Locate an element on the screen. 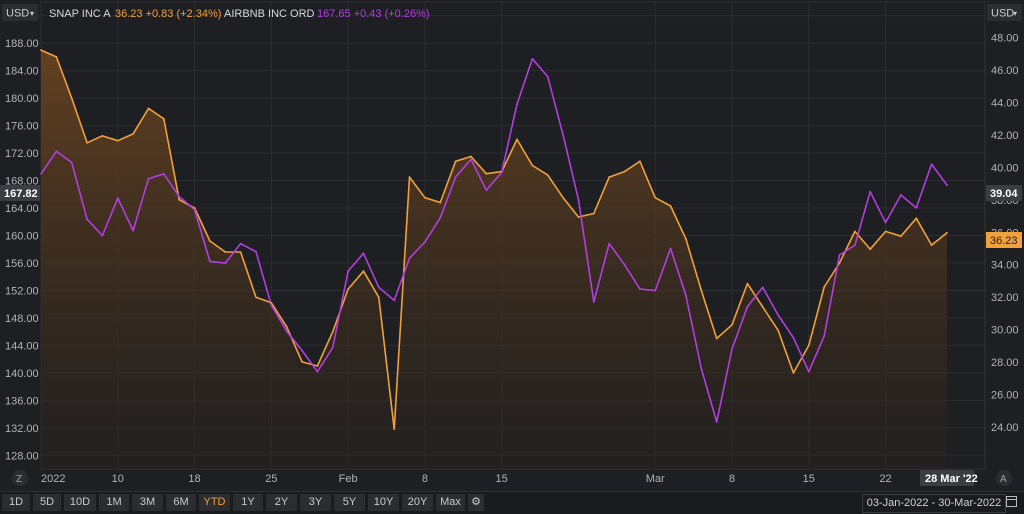 The image size is (1024, 514). gear-icon: ⚙ is located at coordinates (476, 502).